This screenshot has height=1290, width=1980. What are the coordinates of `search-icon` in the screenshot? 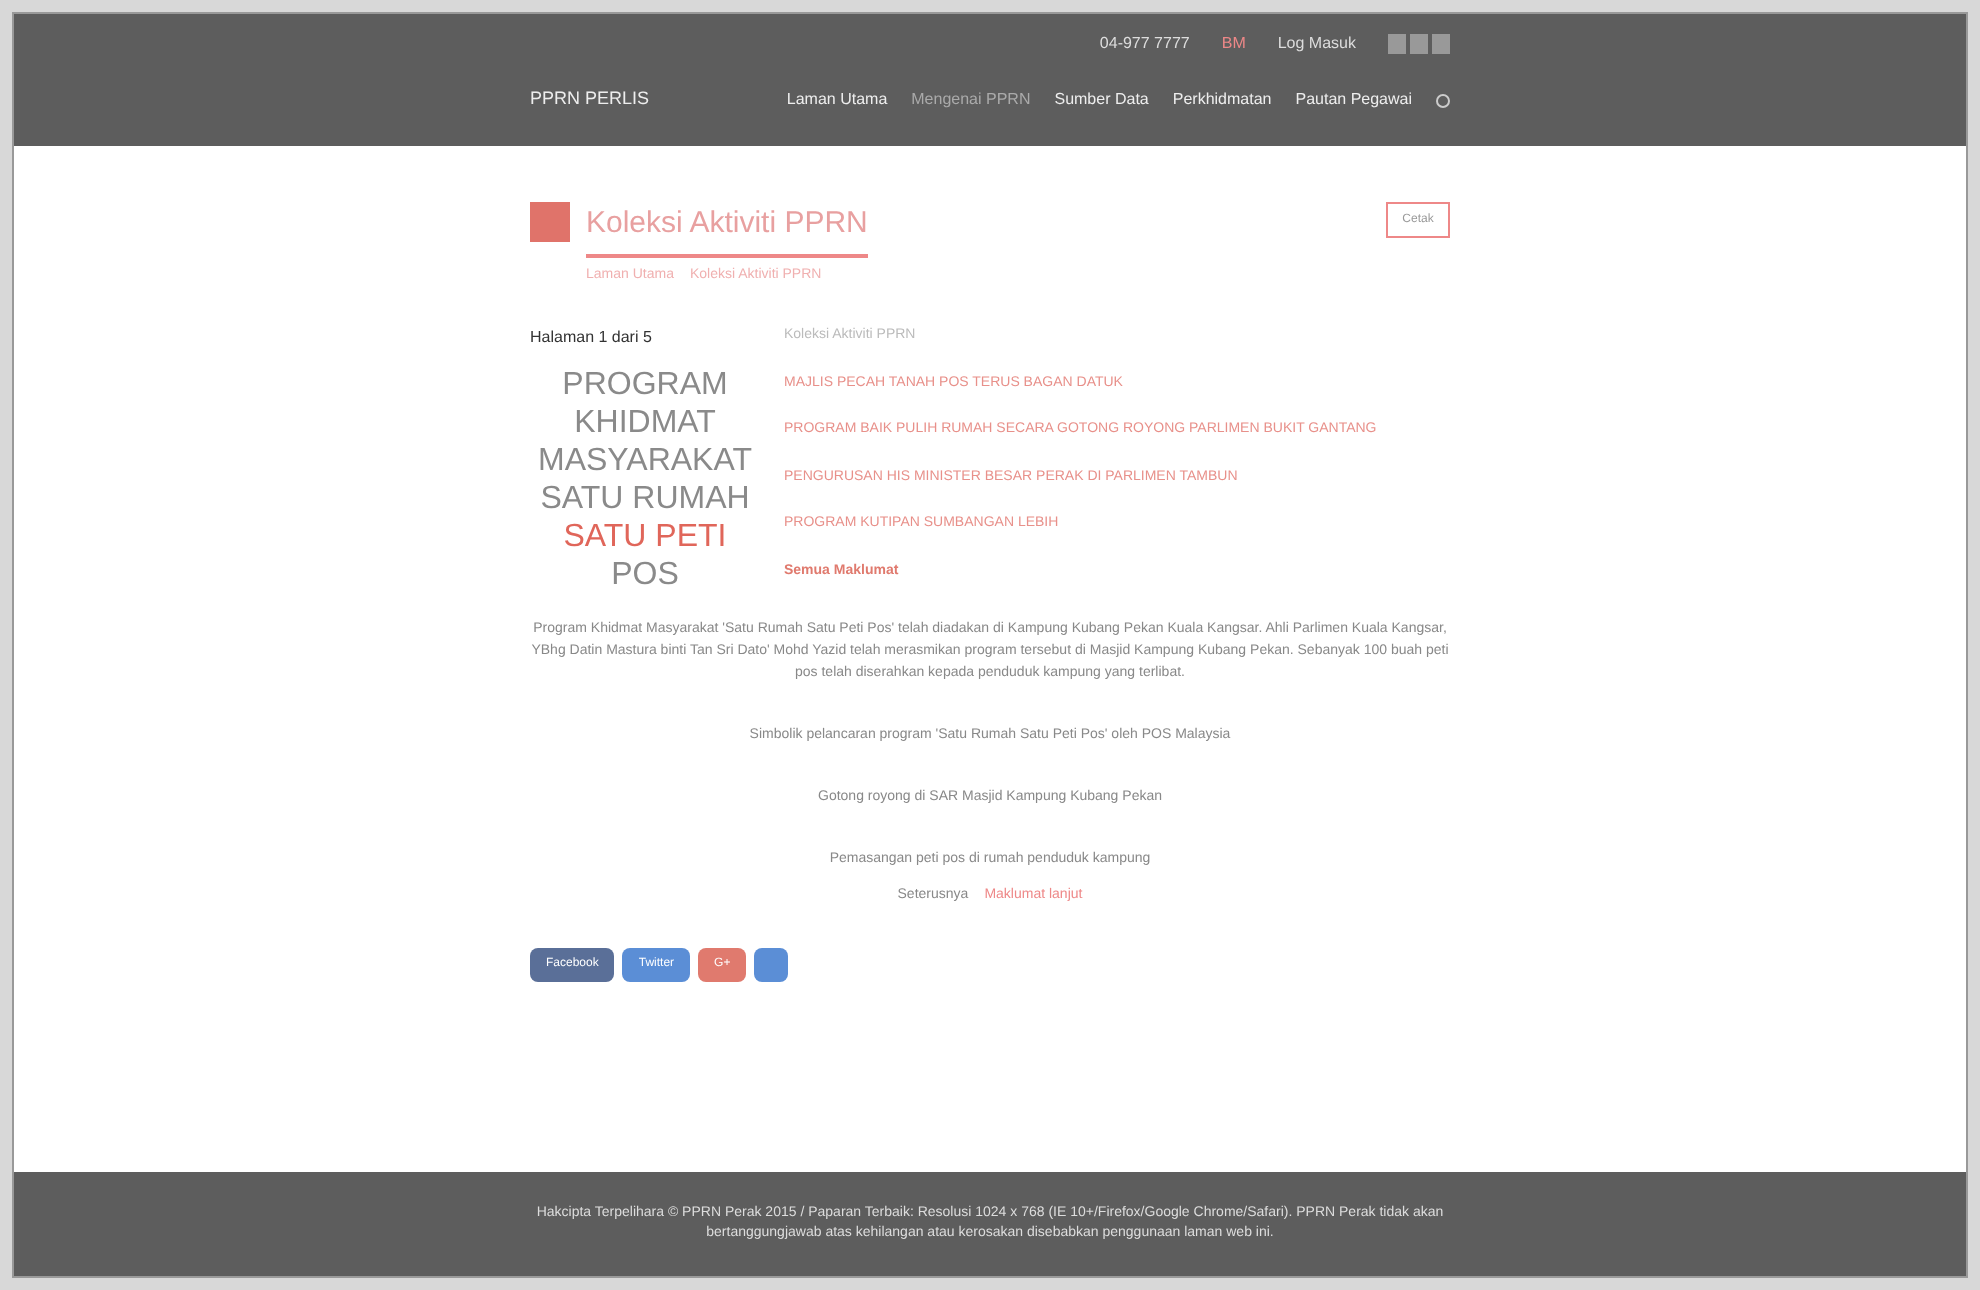 It's located at (1443, 100).